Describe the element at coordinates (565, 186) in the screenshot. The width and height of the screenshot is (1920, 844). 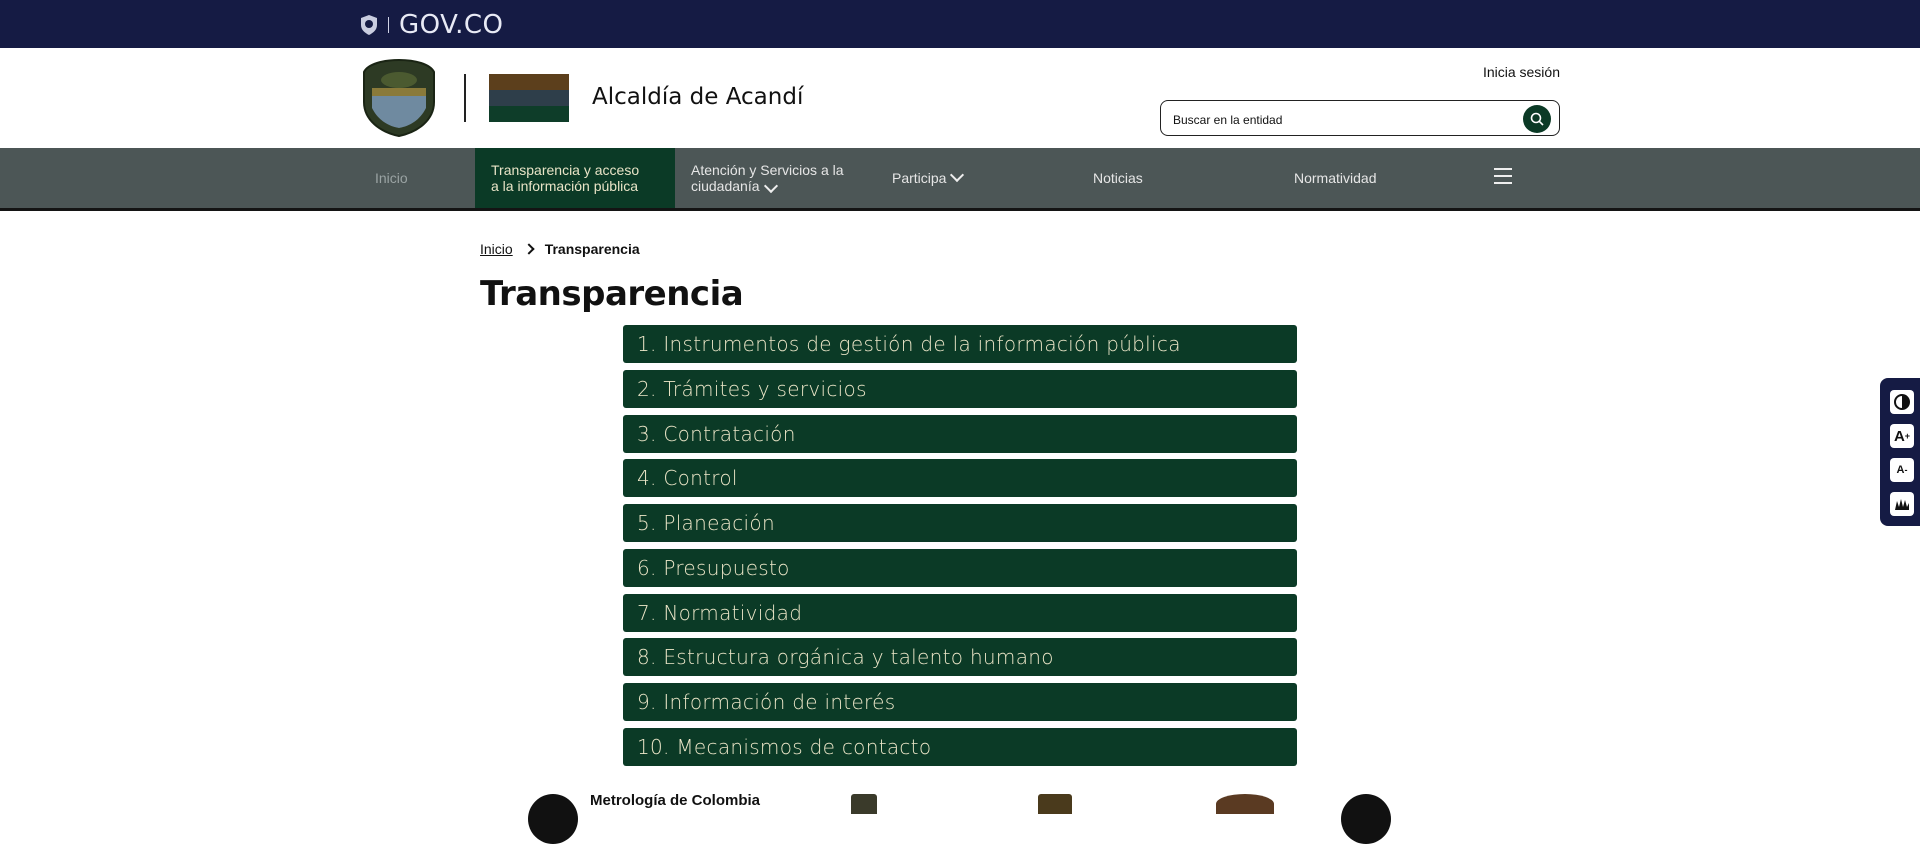
I see `nav-item-label-line2: a la información pública` at that location.